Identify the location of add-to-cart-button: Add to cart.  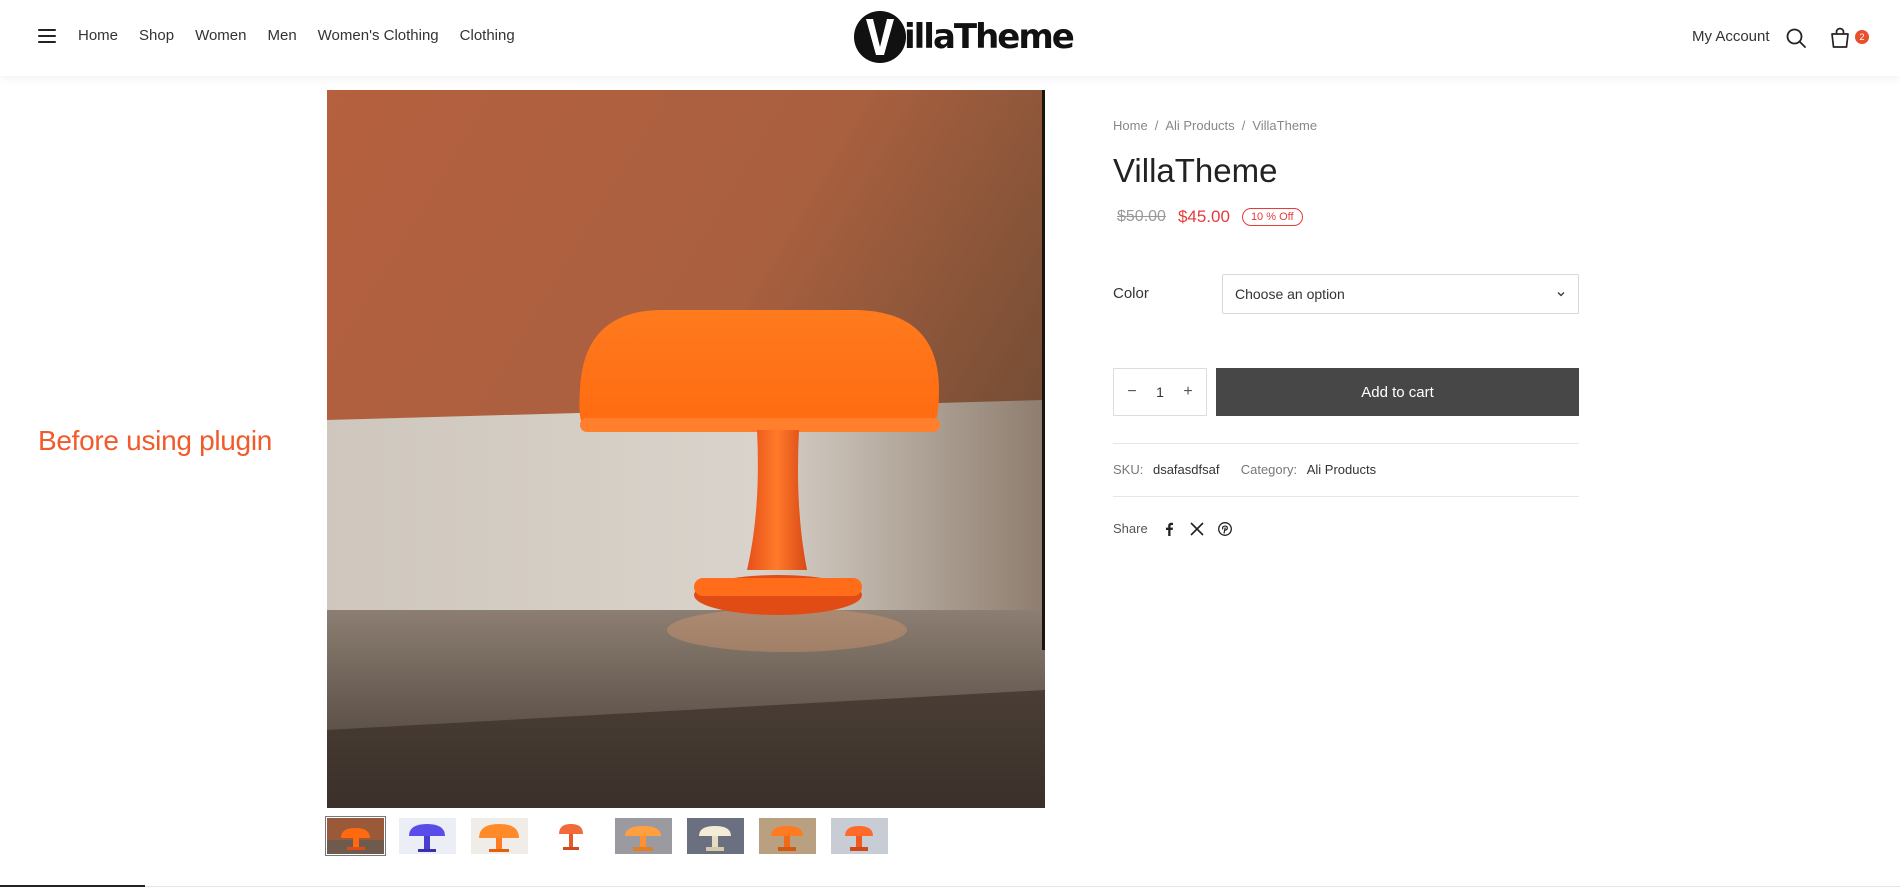
(1397, 392).